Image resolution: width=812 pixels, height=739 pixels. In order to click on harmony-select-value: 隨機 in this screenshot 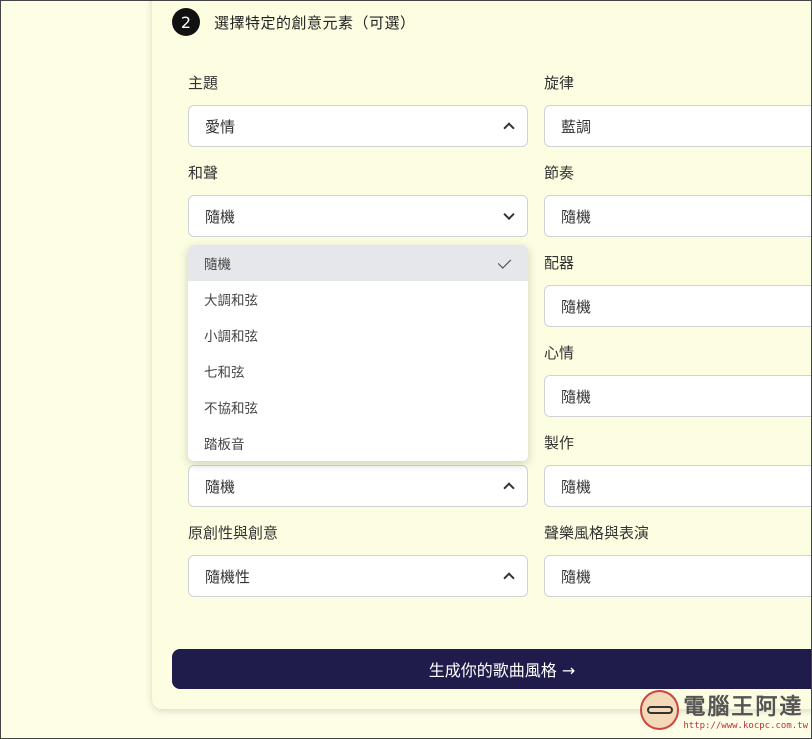, I will do `click(220, 216)`.